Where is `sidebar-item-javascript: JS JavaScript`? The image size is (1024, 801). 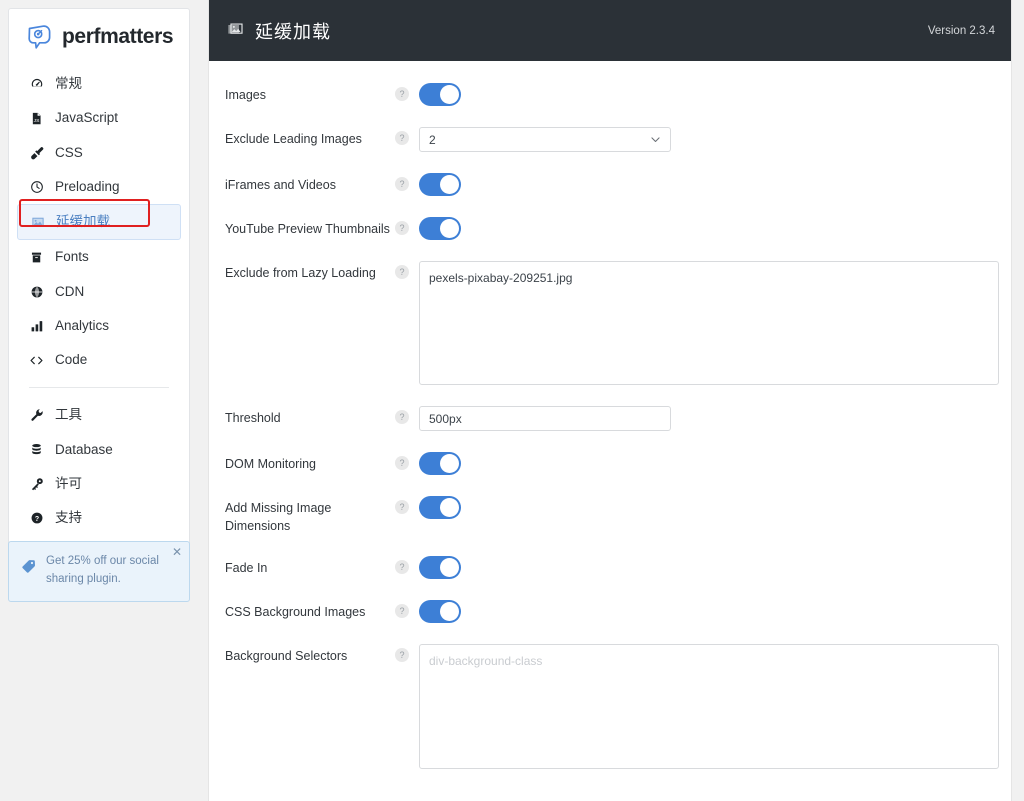 sidebar-item-javascript: JS JavaScript is located at coordinates (99, 118).